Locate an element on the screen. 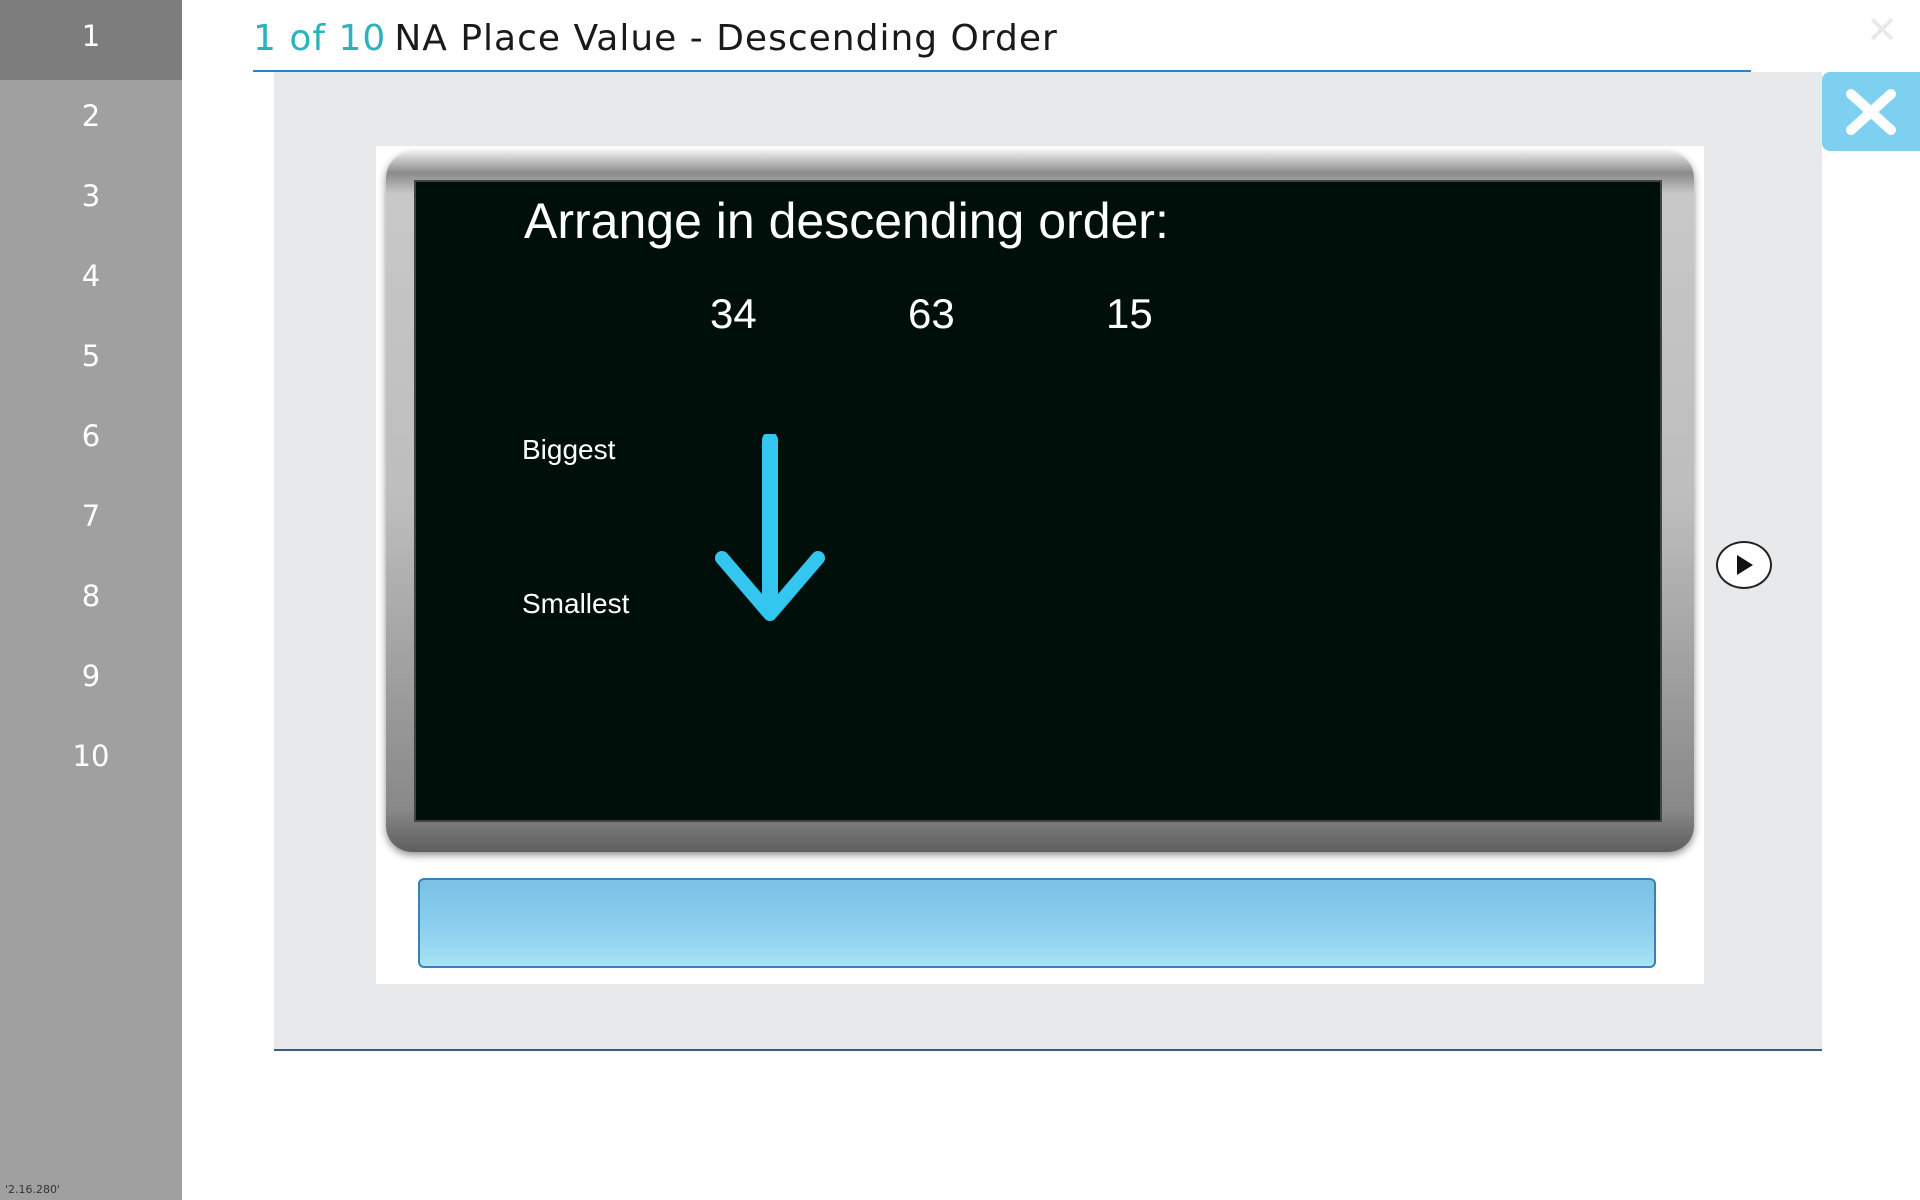  sidebar-item-10: 10 is located at coordinates (91, 760).